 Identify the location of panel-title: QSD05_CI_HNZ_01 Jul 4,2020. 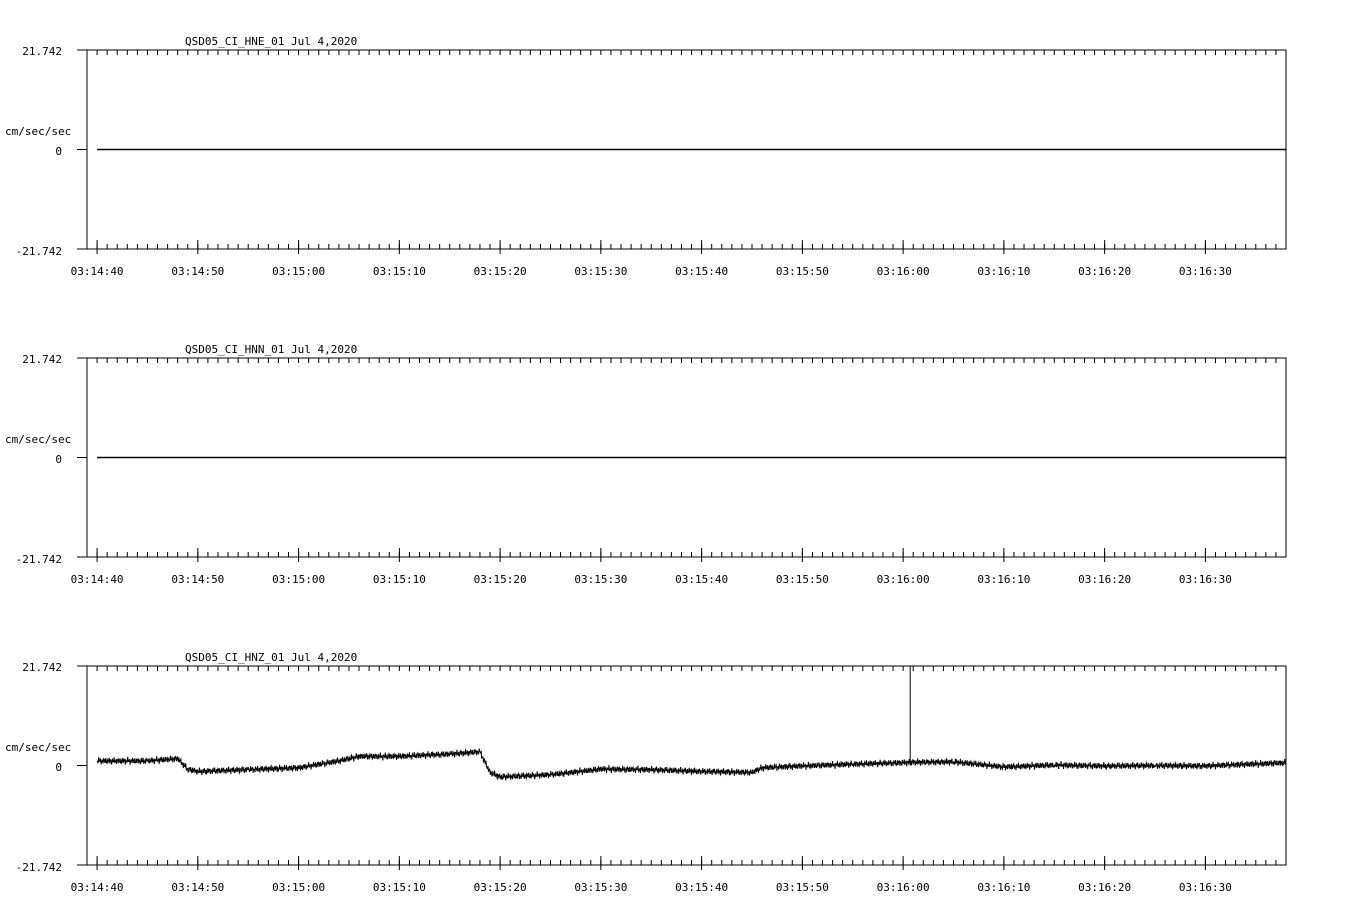
(271, 657).